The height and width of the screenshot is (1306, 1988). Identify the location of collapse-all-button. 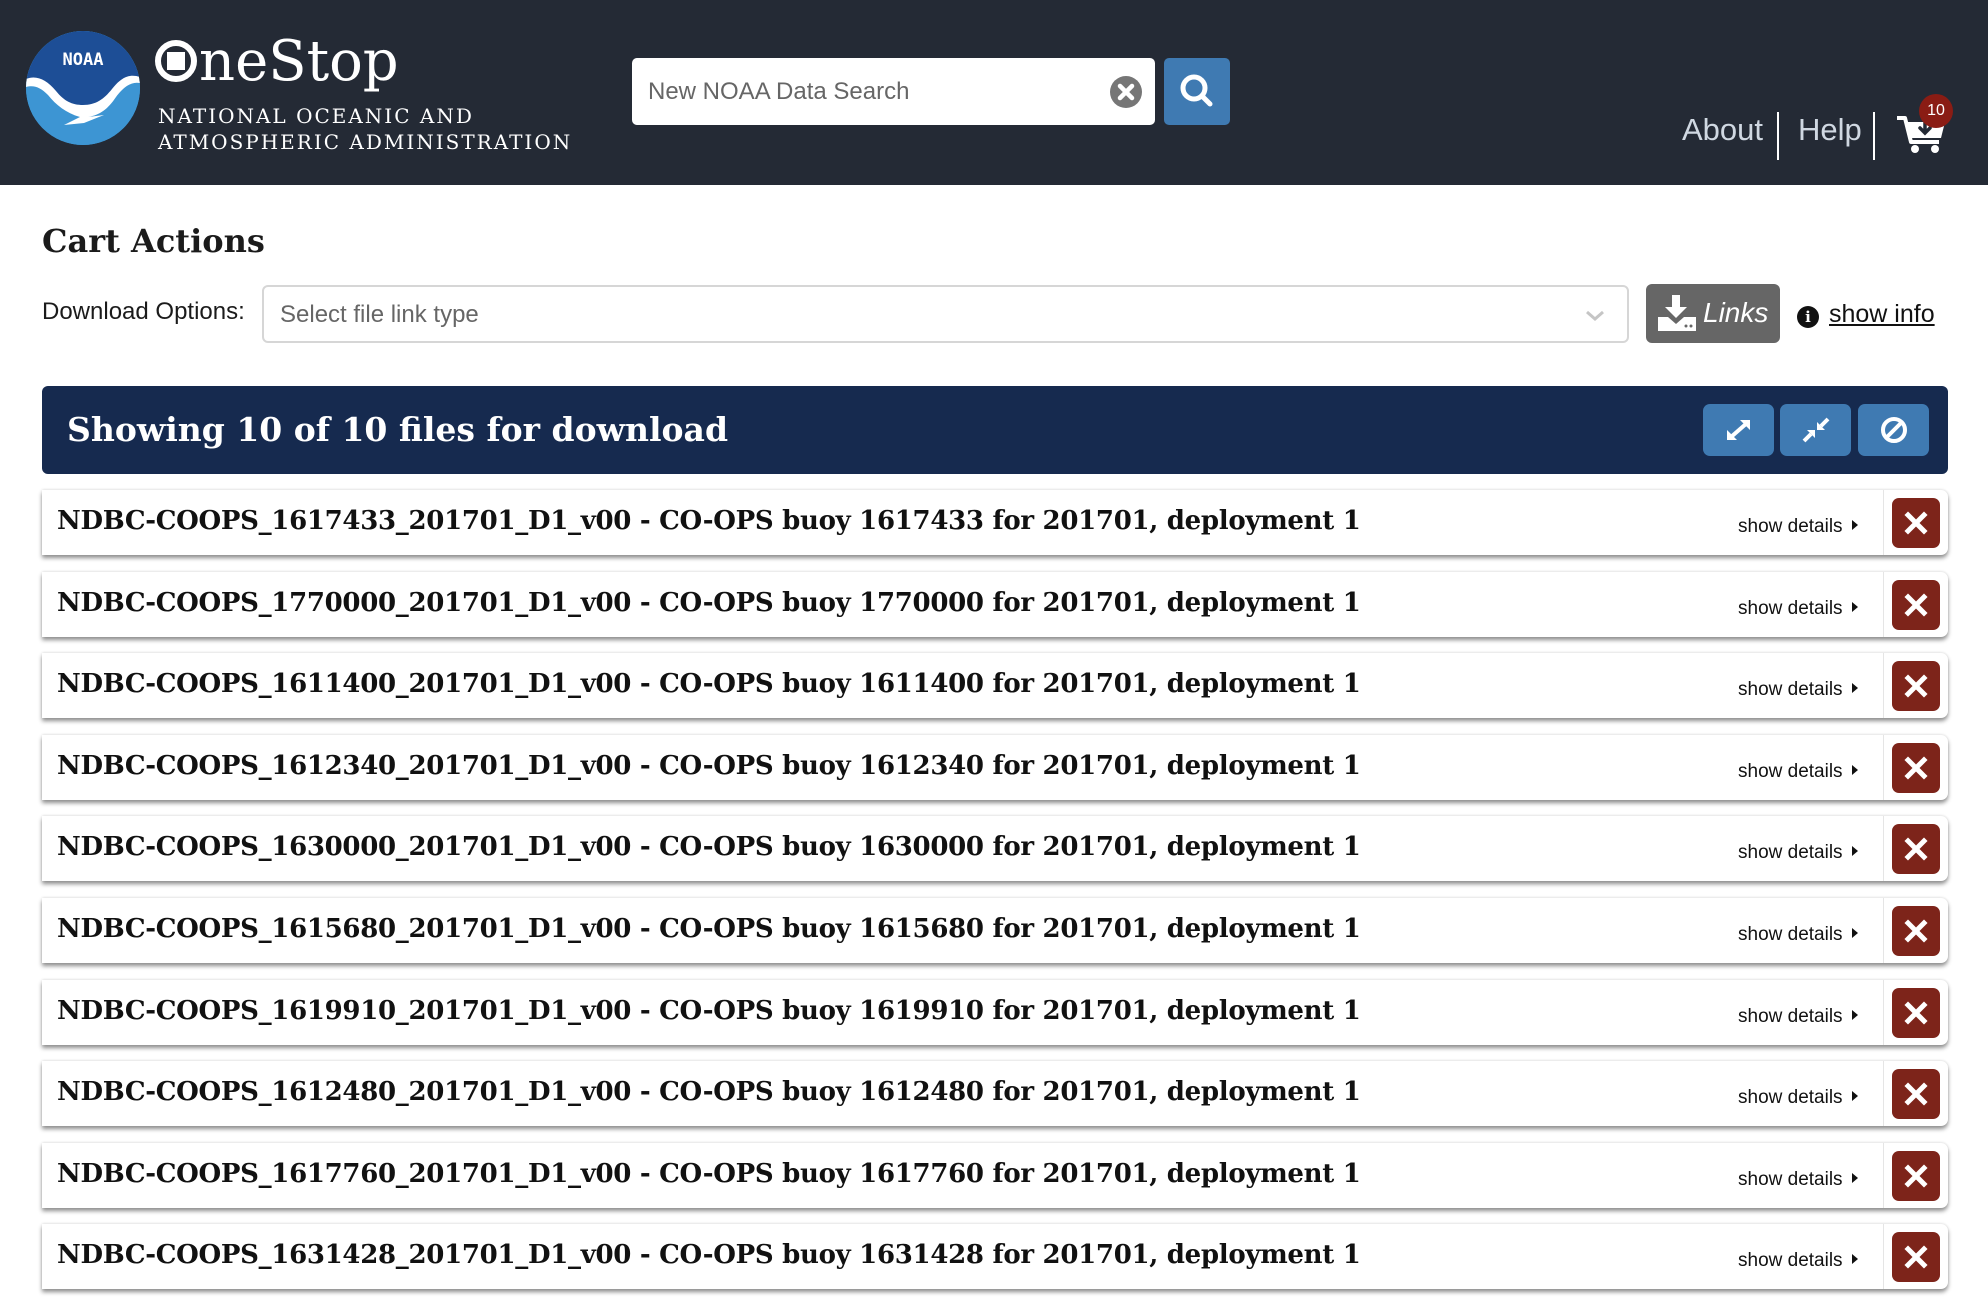
(1815, 430).